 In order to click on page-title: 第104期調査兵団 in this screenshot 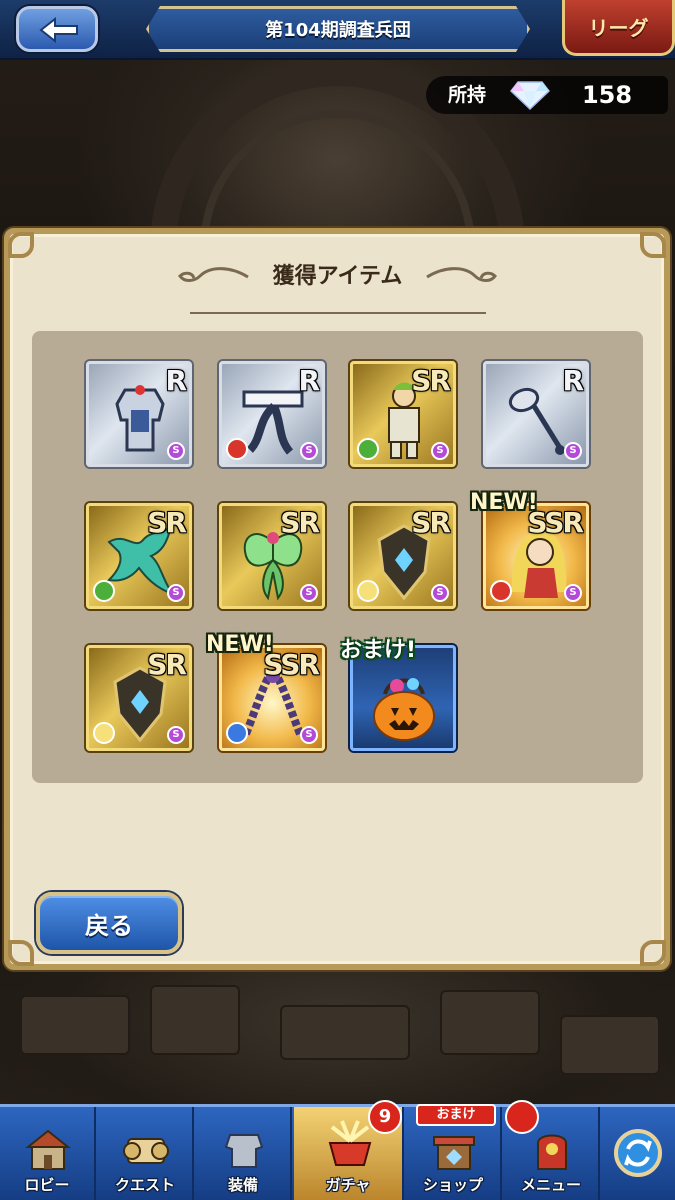, I will do `click(338, 30)`.